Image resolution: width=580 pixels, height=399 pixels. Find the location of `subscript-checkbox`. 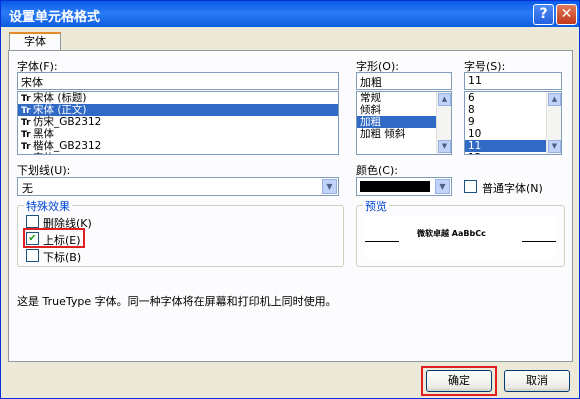

subscript-checkbox is located at coordinates (32, 255).